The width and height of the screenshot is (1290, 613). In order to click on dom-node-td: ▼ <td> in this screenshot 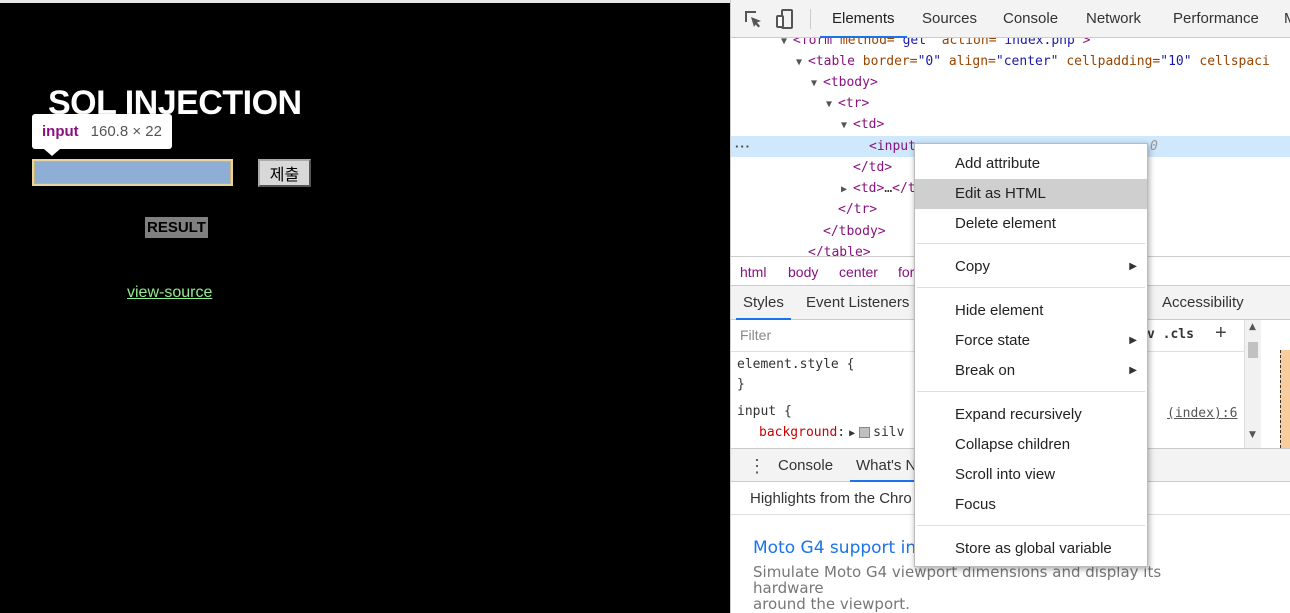, I will do `click(1010, 124)`.